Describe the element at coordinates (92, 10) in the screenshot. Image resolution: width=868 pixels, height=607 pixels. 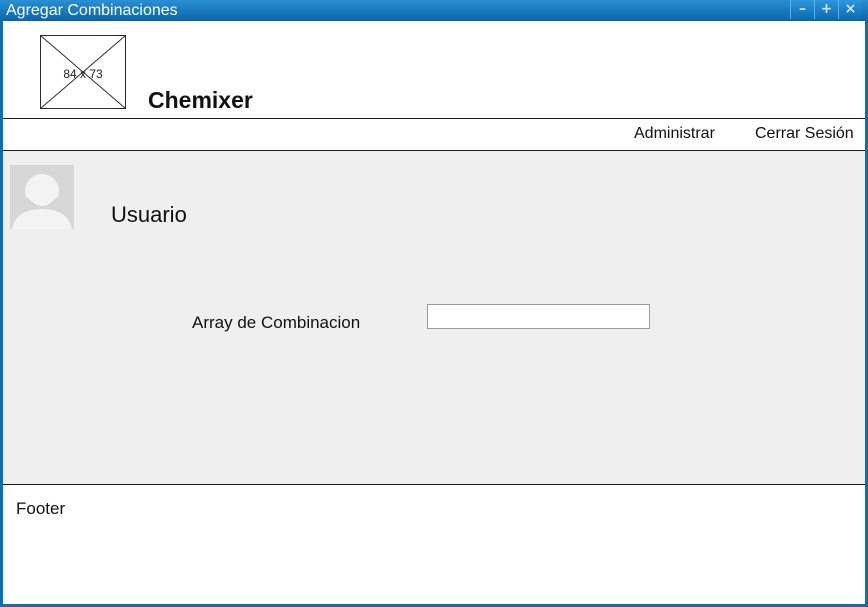
I see `window-title: Agregar Combinaciones` at that location.